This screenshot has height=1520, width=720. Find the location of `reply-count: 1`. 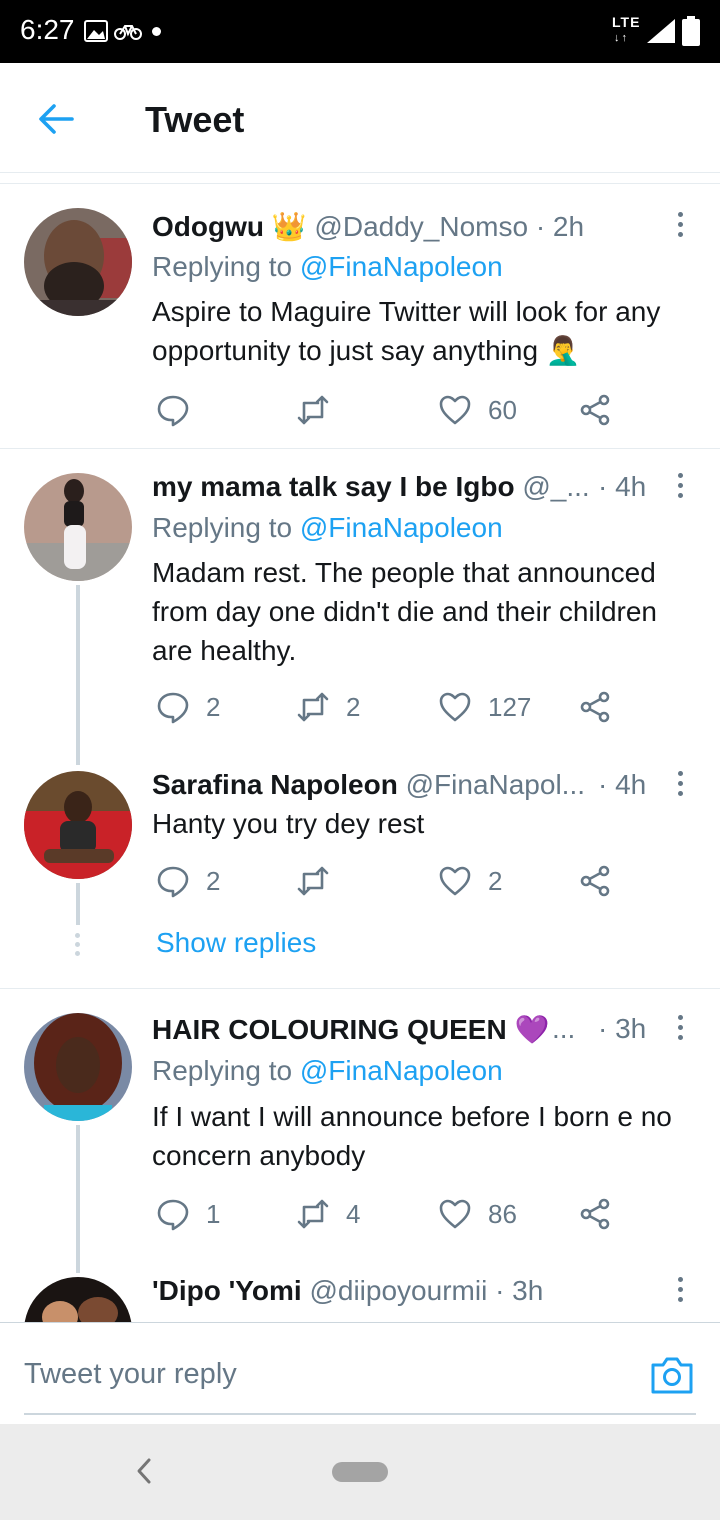

reply-count: 1 is located at coordinates (213, 1213).